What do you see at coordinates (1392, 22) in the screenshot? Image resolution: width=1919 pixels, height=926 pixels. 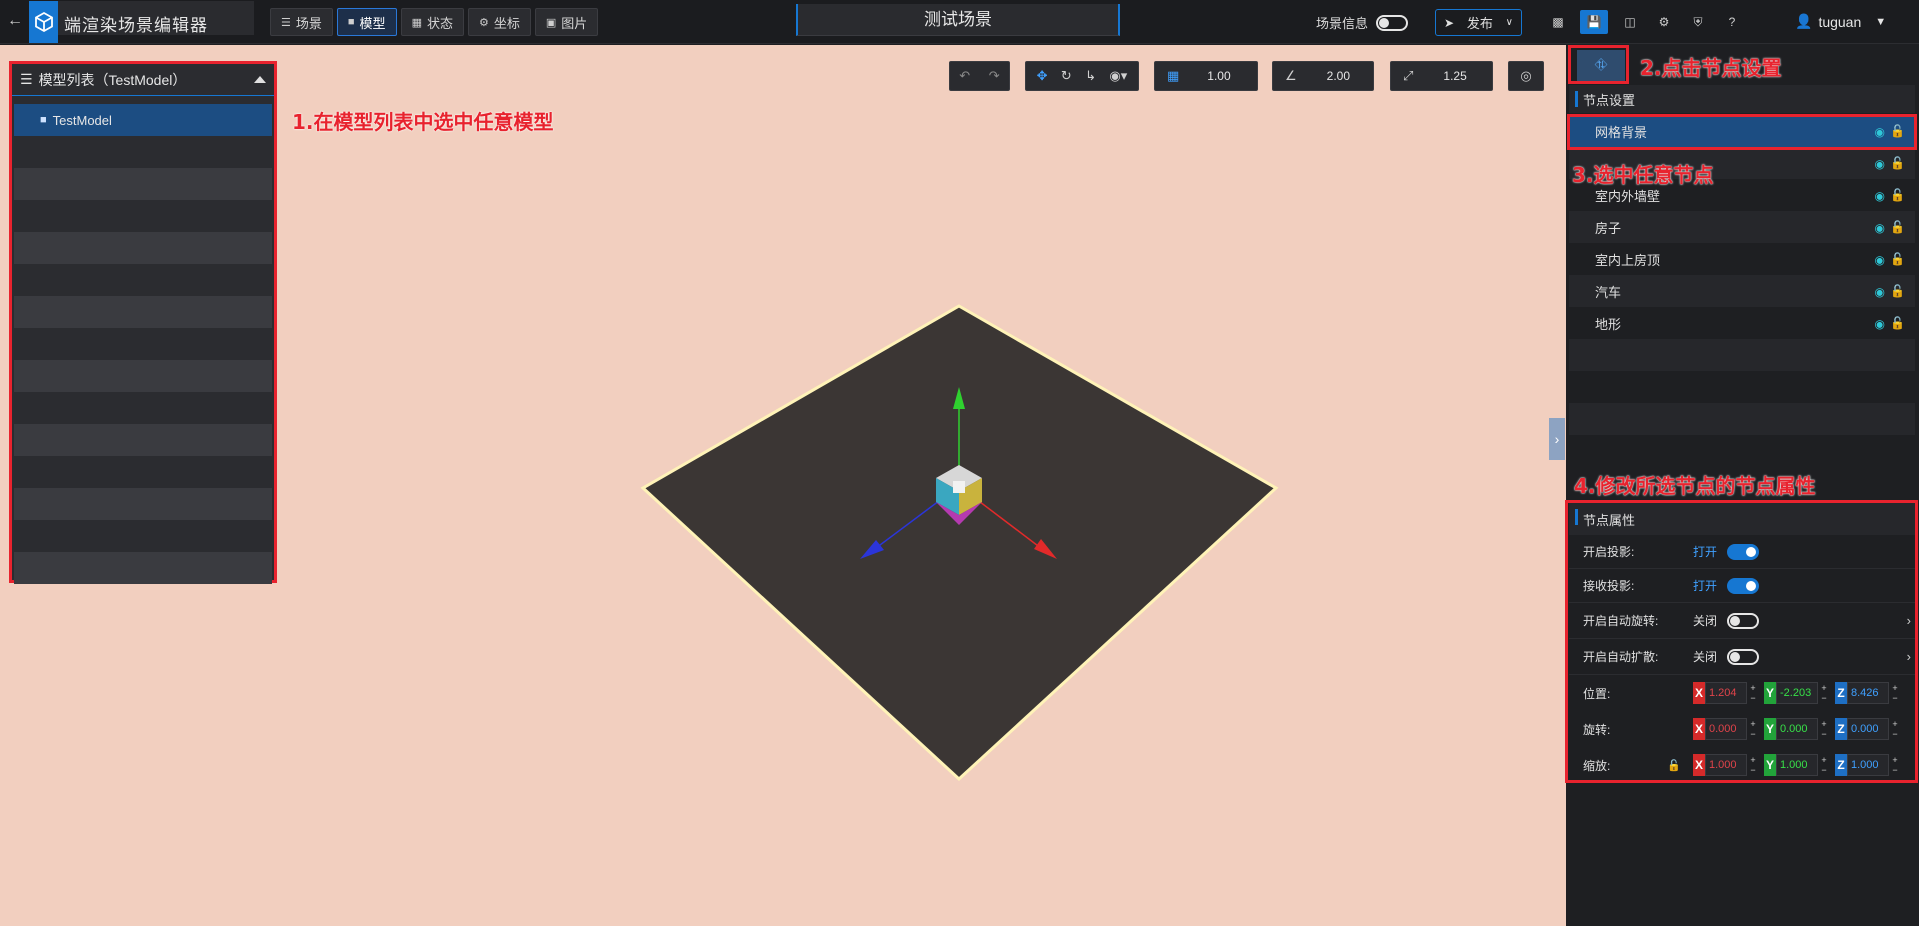 I see `scene-info-toggle` at bounding box center [1392, 22].